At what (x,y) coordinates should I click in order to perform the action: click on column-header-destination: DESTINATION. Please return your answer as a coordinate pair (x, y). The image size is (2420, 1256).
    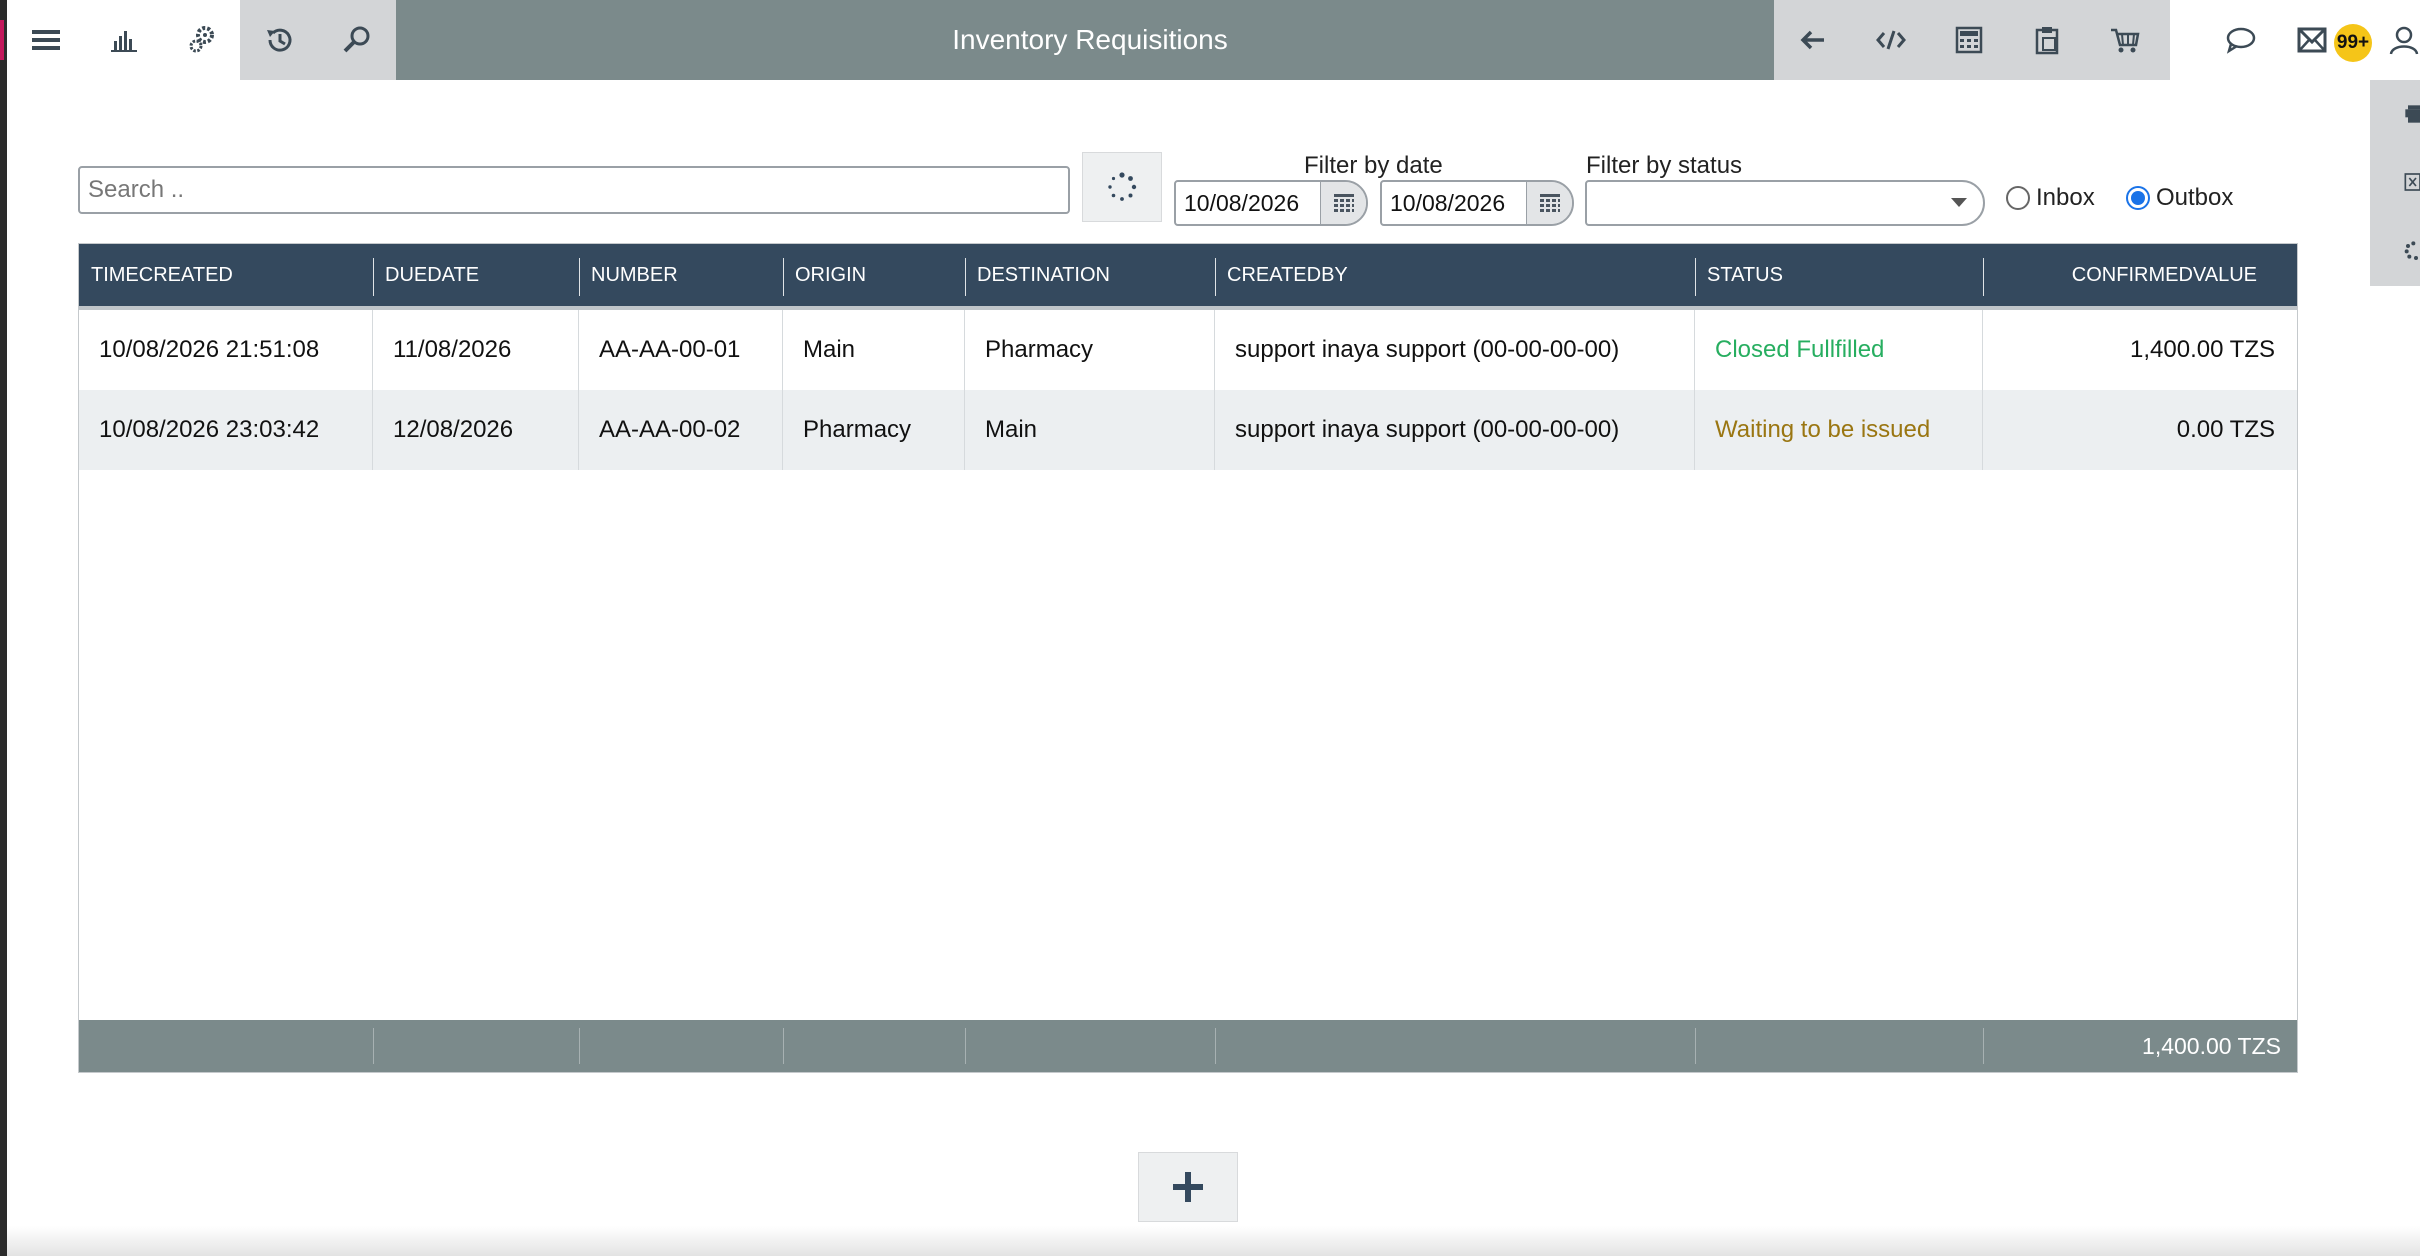
    Looking at the image, I should click on (1090, 275).